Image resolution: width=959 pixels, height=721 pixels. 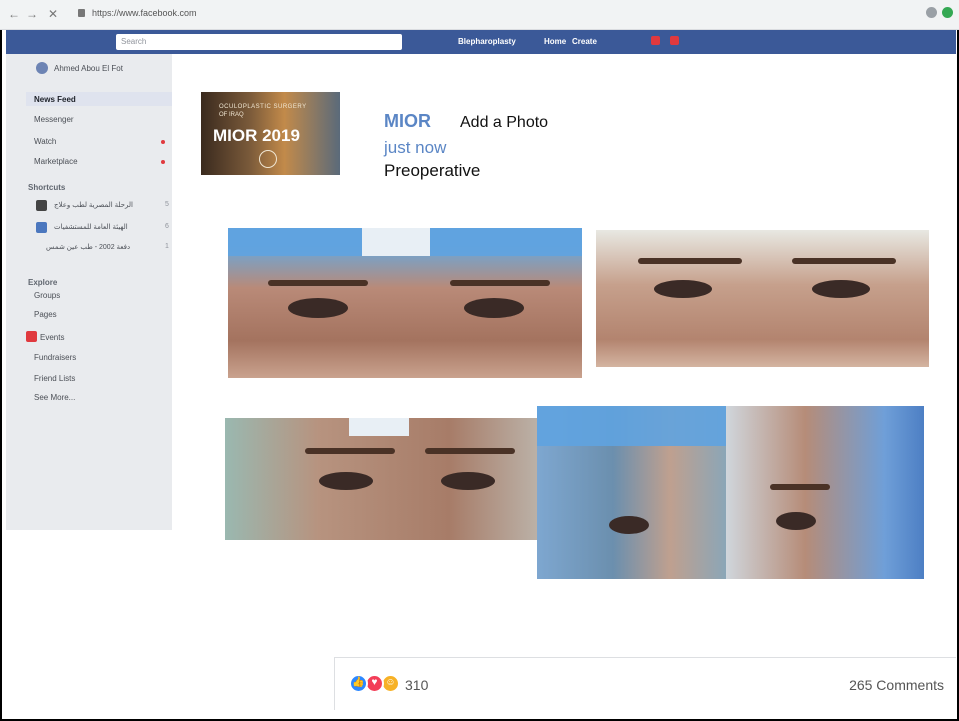 What do you see at coordinates (407, 121) in the screenshot?
I see `post-author: MIOR` at bounding box center [407, 121].